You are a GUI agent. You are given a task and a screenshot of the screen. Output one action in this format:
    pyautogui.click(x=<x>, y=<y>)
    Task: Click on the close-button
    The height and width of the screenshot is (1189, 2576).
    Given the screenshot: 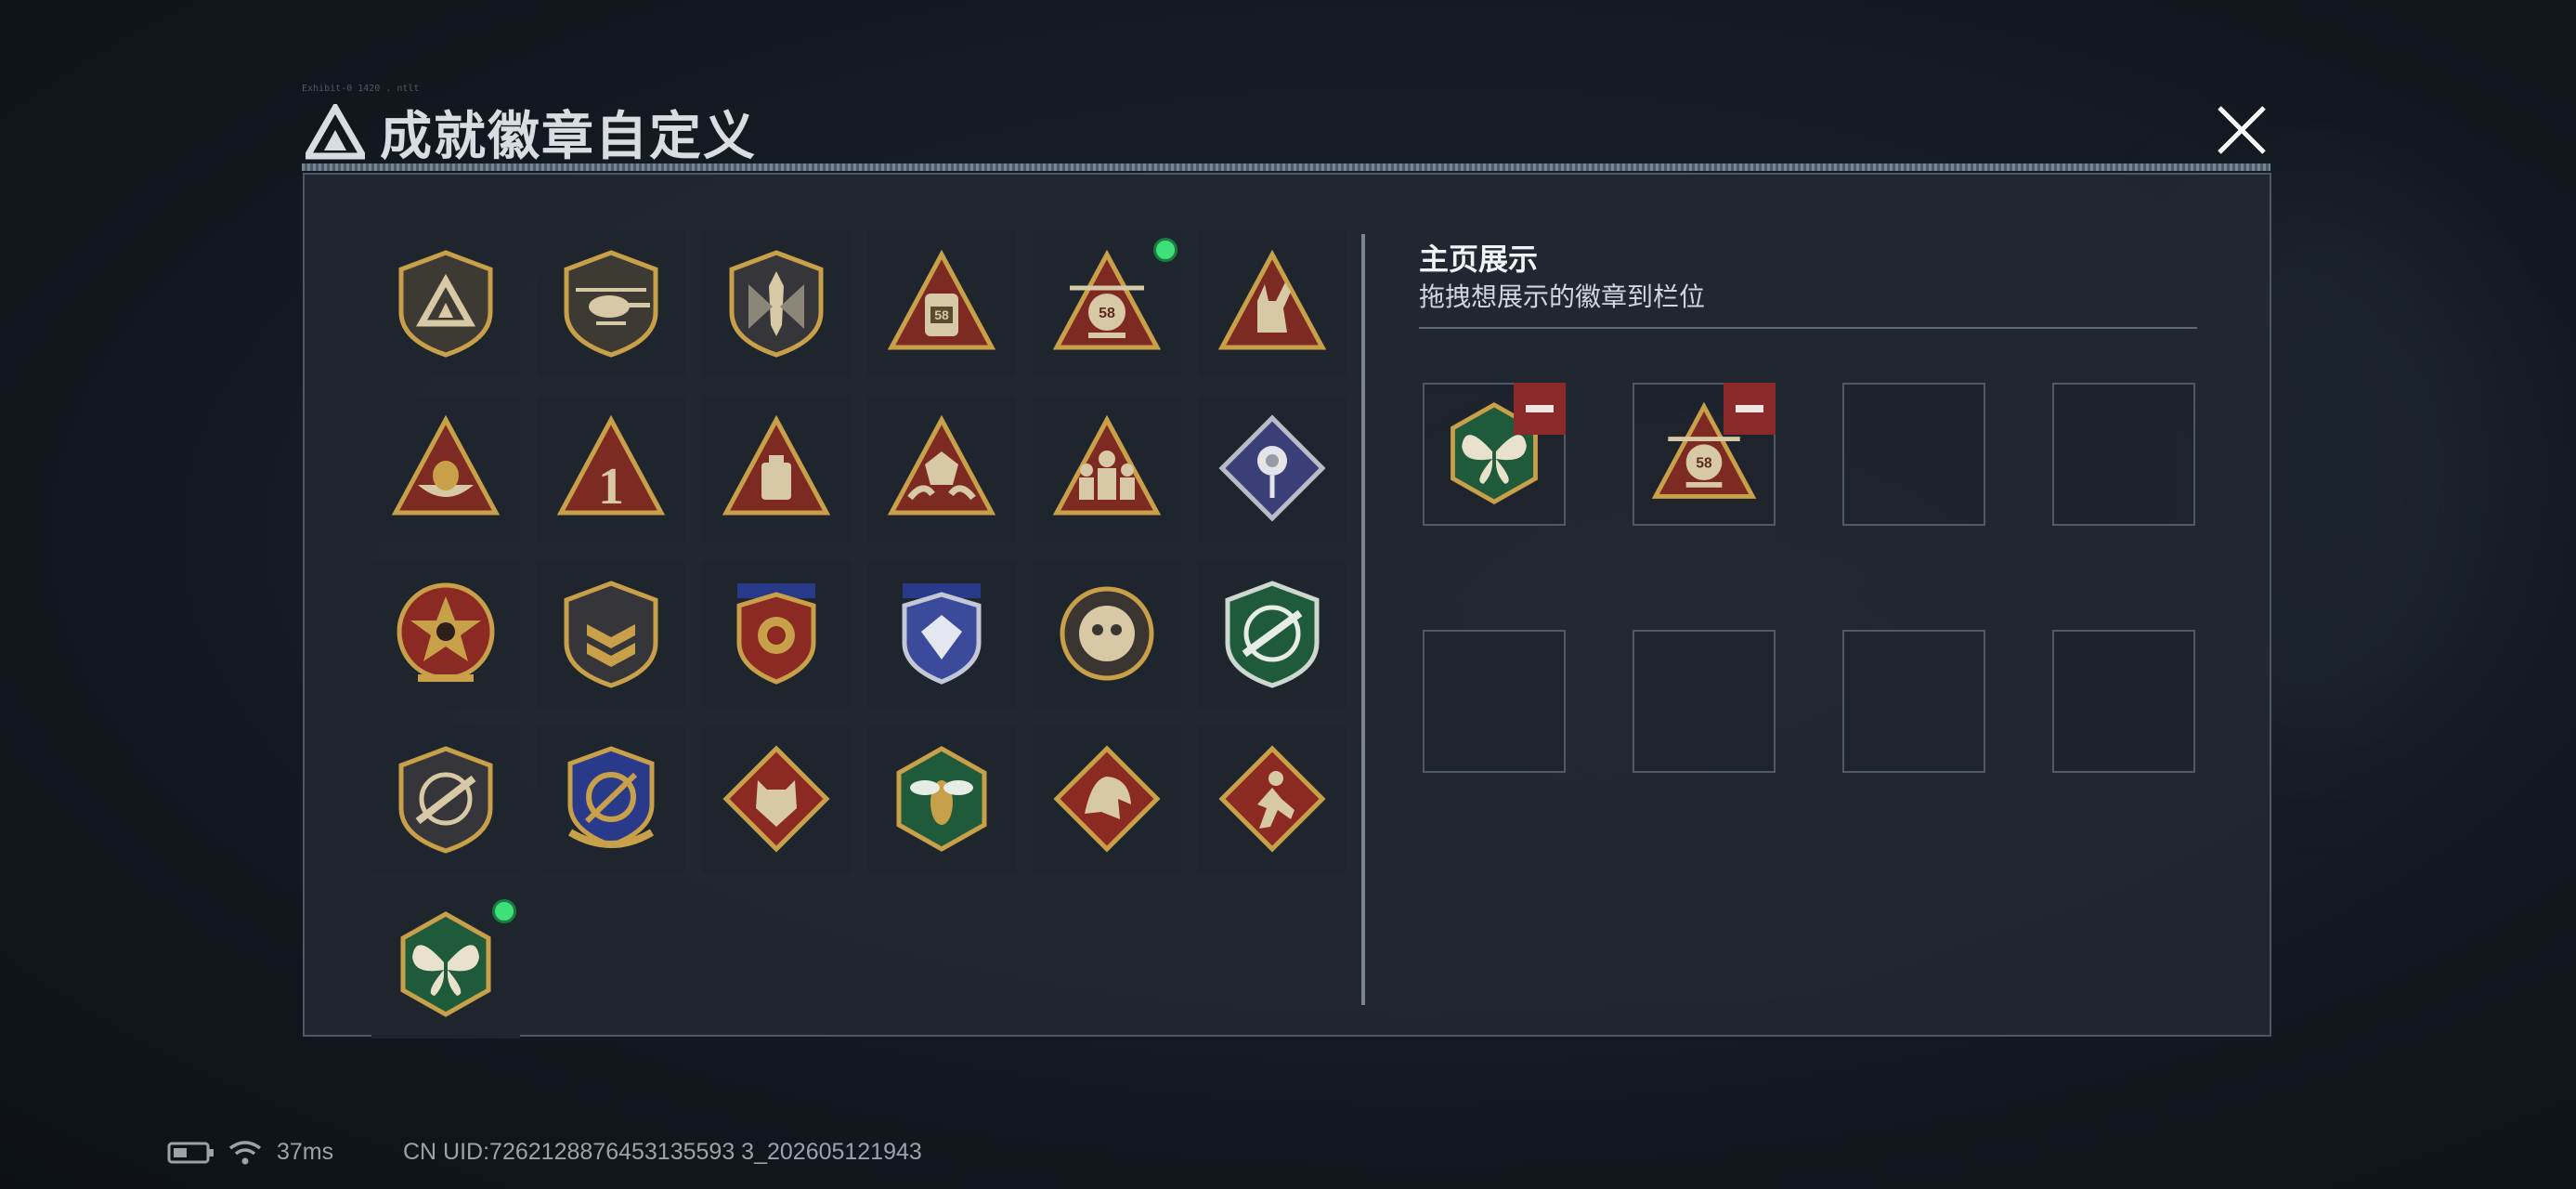 What is the action you would take?
    pyautogui.click(x=2240, y=129)
    